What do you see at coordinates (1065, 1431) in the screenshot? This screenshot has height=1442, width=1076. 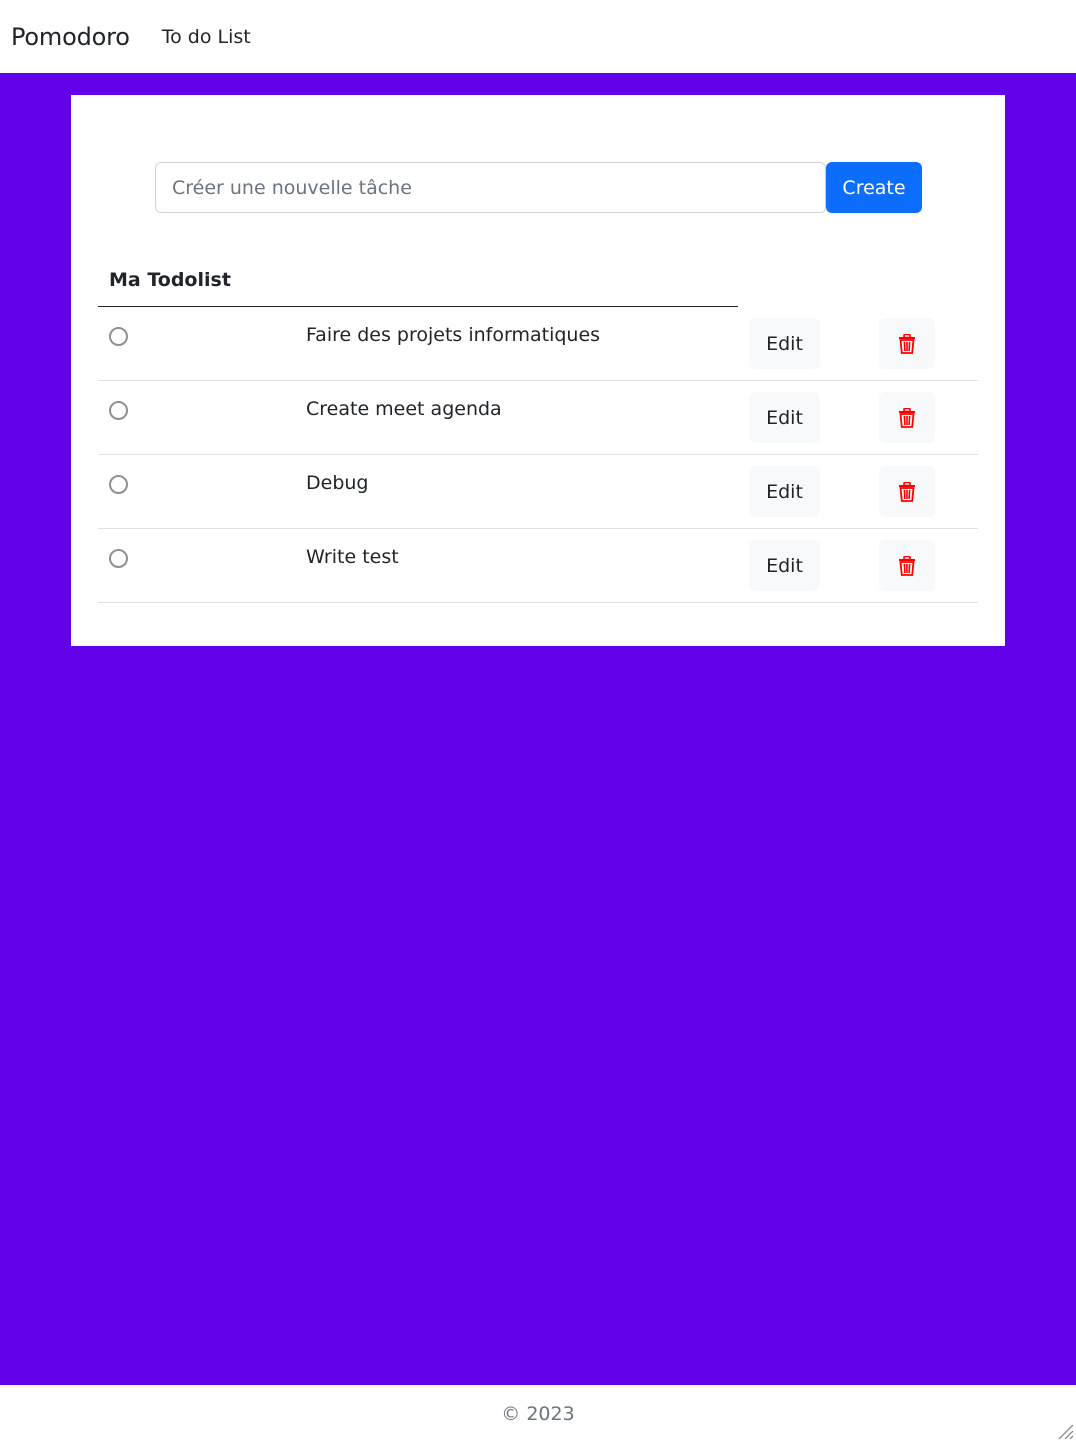 I see `resize-grip-icon` at bounding box center [1065, 1431].